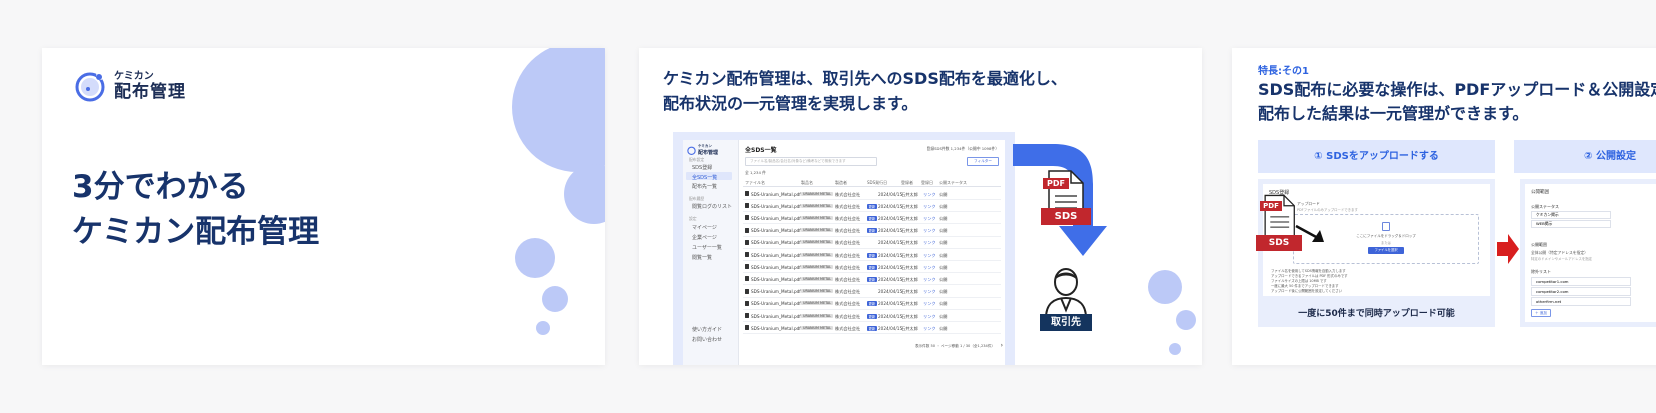  I want to click on decor-circle-smaller, so click(555, 299).